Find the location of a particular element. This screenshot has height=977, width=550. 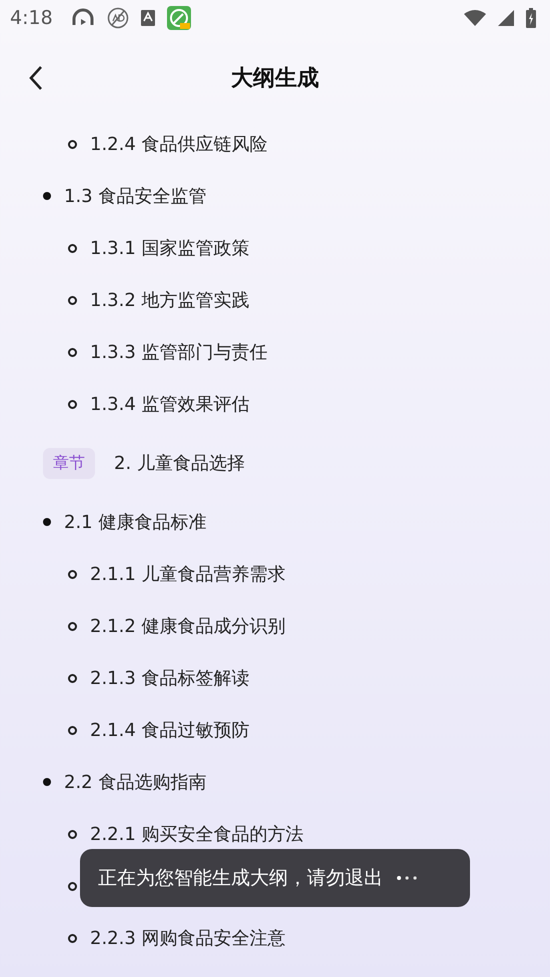

subsection-title: 2.1.4 食品过敏预防 is located at coordinates (170, 730).